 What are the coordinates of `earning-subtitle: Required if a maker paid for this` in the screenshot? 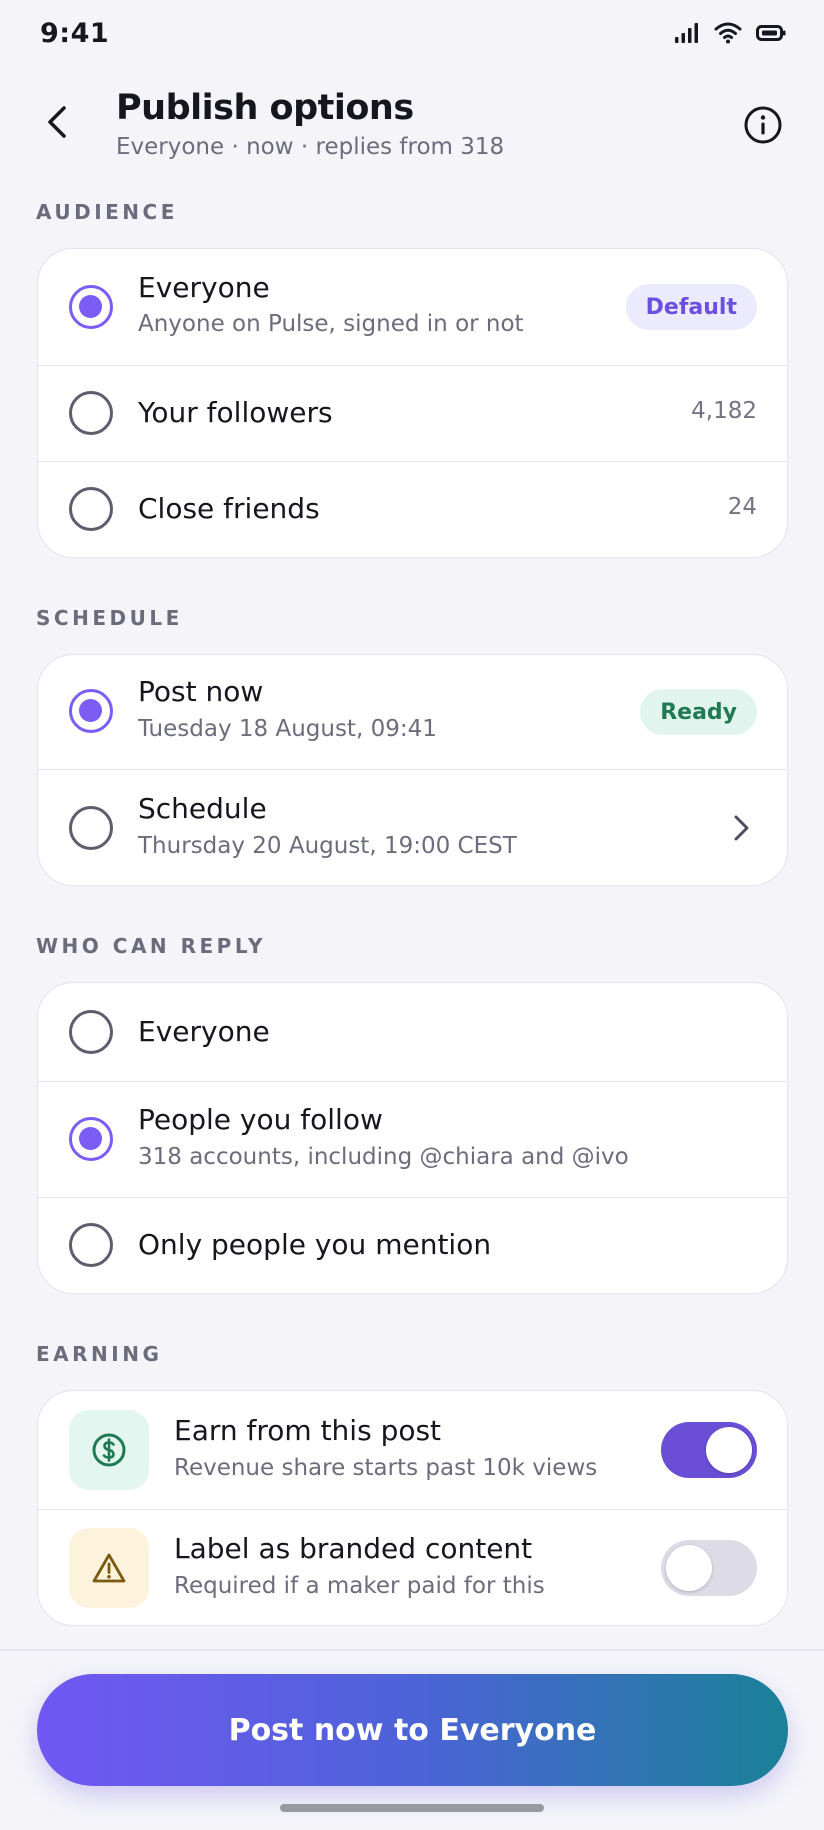 It's located at (359, 1586).